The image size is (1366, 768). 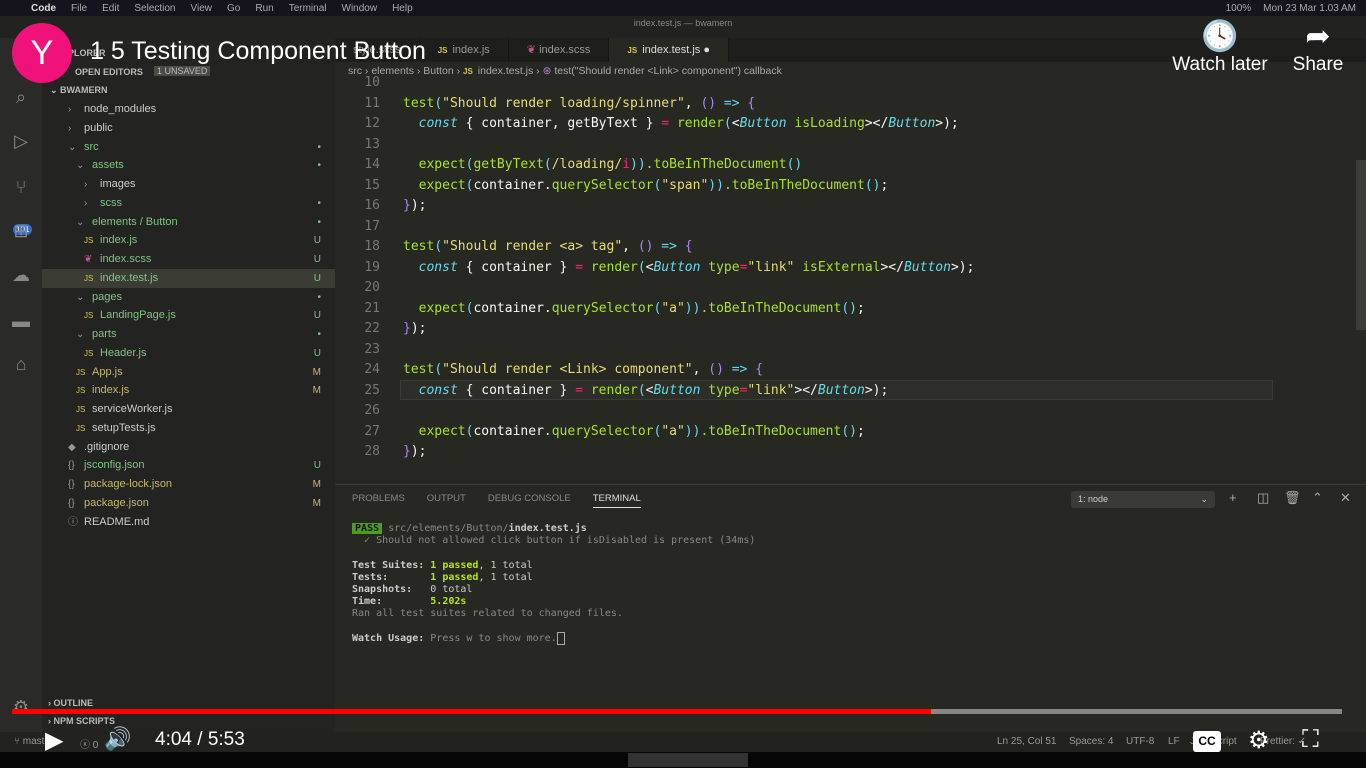 What do you see at coordinates (1207, 741) in the screenshot?
I see `captions-icon: CC` at bounding box center [1207, 741].